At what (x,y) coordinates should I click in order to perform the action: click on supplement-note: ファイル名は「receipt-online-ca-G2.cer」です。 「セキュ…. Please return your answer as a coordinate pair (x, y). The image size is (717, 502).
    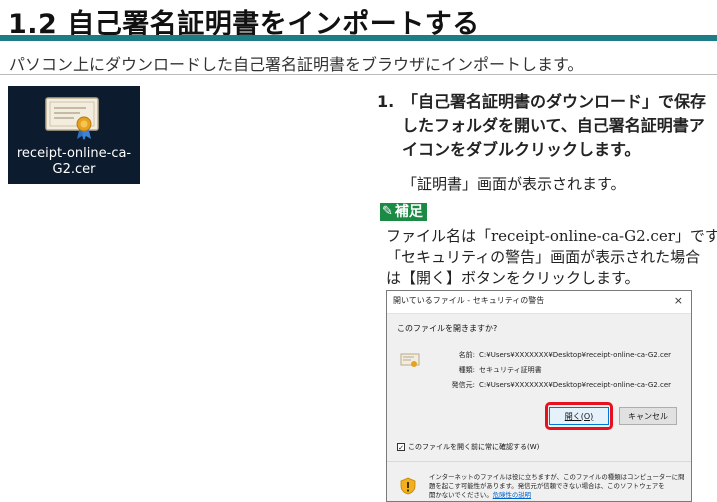
    Looking at the image, I should click on (551, 257).